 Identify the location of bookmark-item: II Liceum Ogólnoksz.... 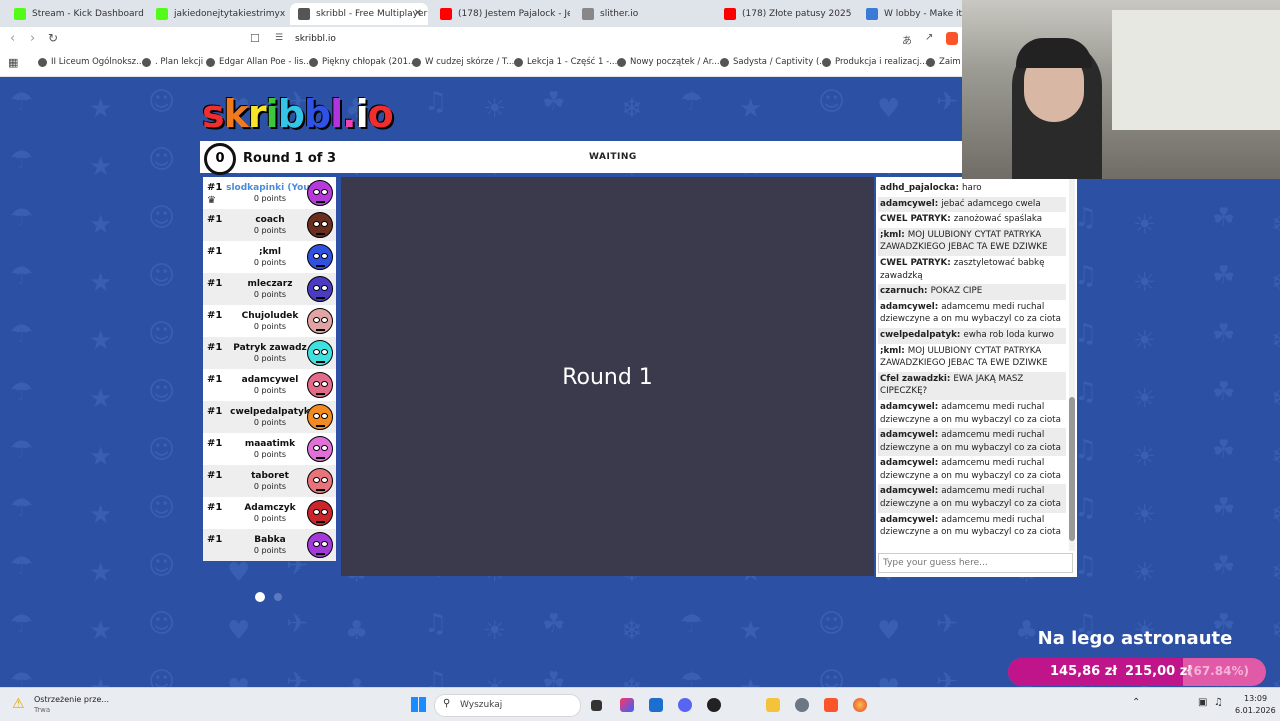
(91, 62).